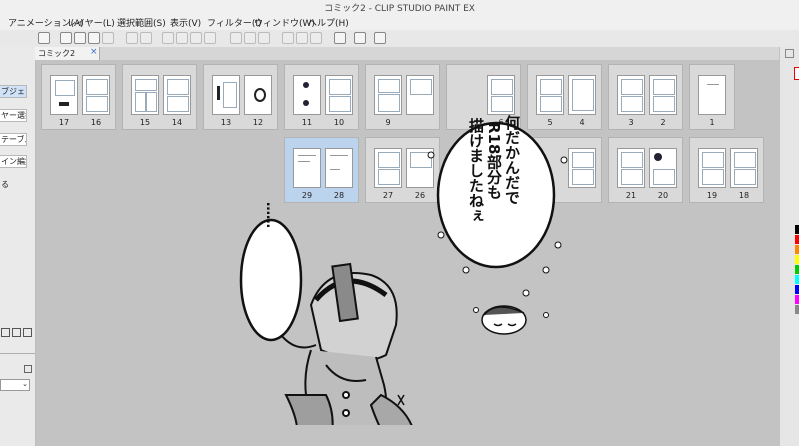 The width and height of the screenshot is (799, 446). What do you see at coordinates (264, 38) in the screenshot?
I see `fill-icon` at bounding box center [264, 38].